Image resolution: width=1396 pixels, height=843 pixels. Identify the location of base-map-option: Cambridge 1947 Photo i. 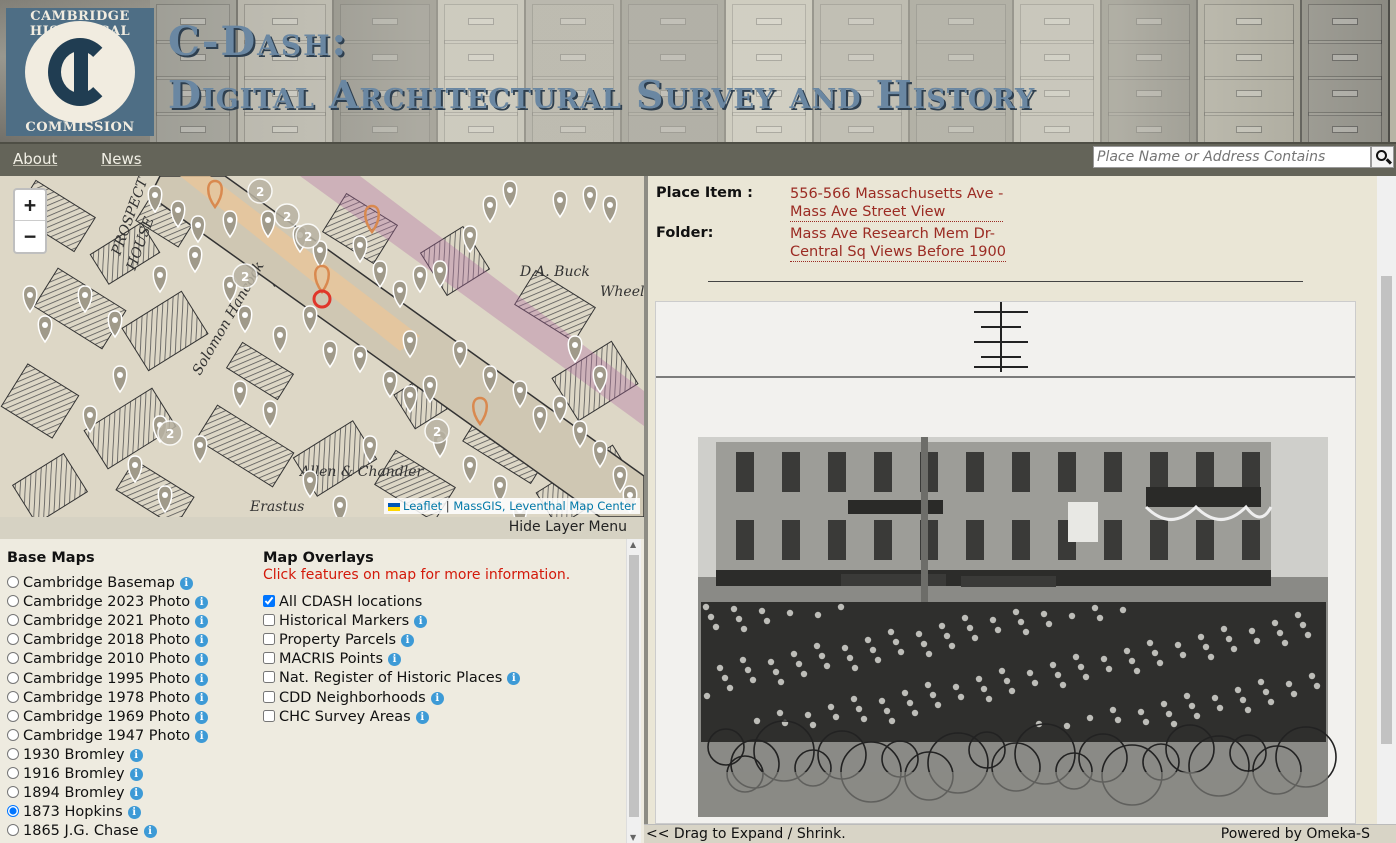
(108, 736).